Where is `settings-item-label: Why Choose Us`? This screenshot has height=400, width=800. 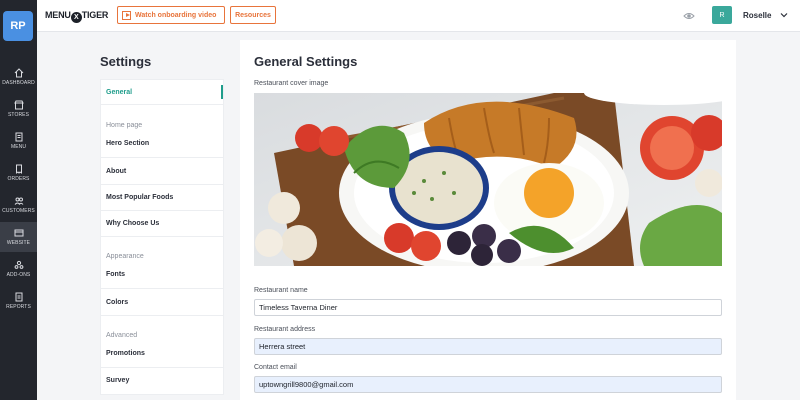 settings-item-label: Why Choose Us is located at coordinates (133, 223).